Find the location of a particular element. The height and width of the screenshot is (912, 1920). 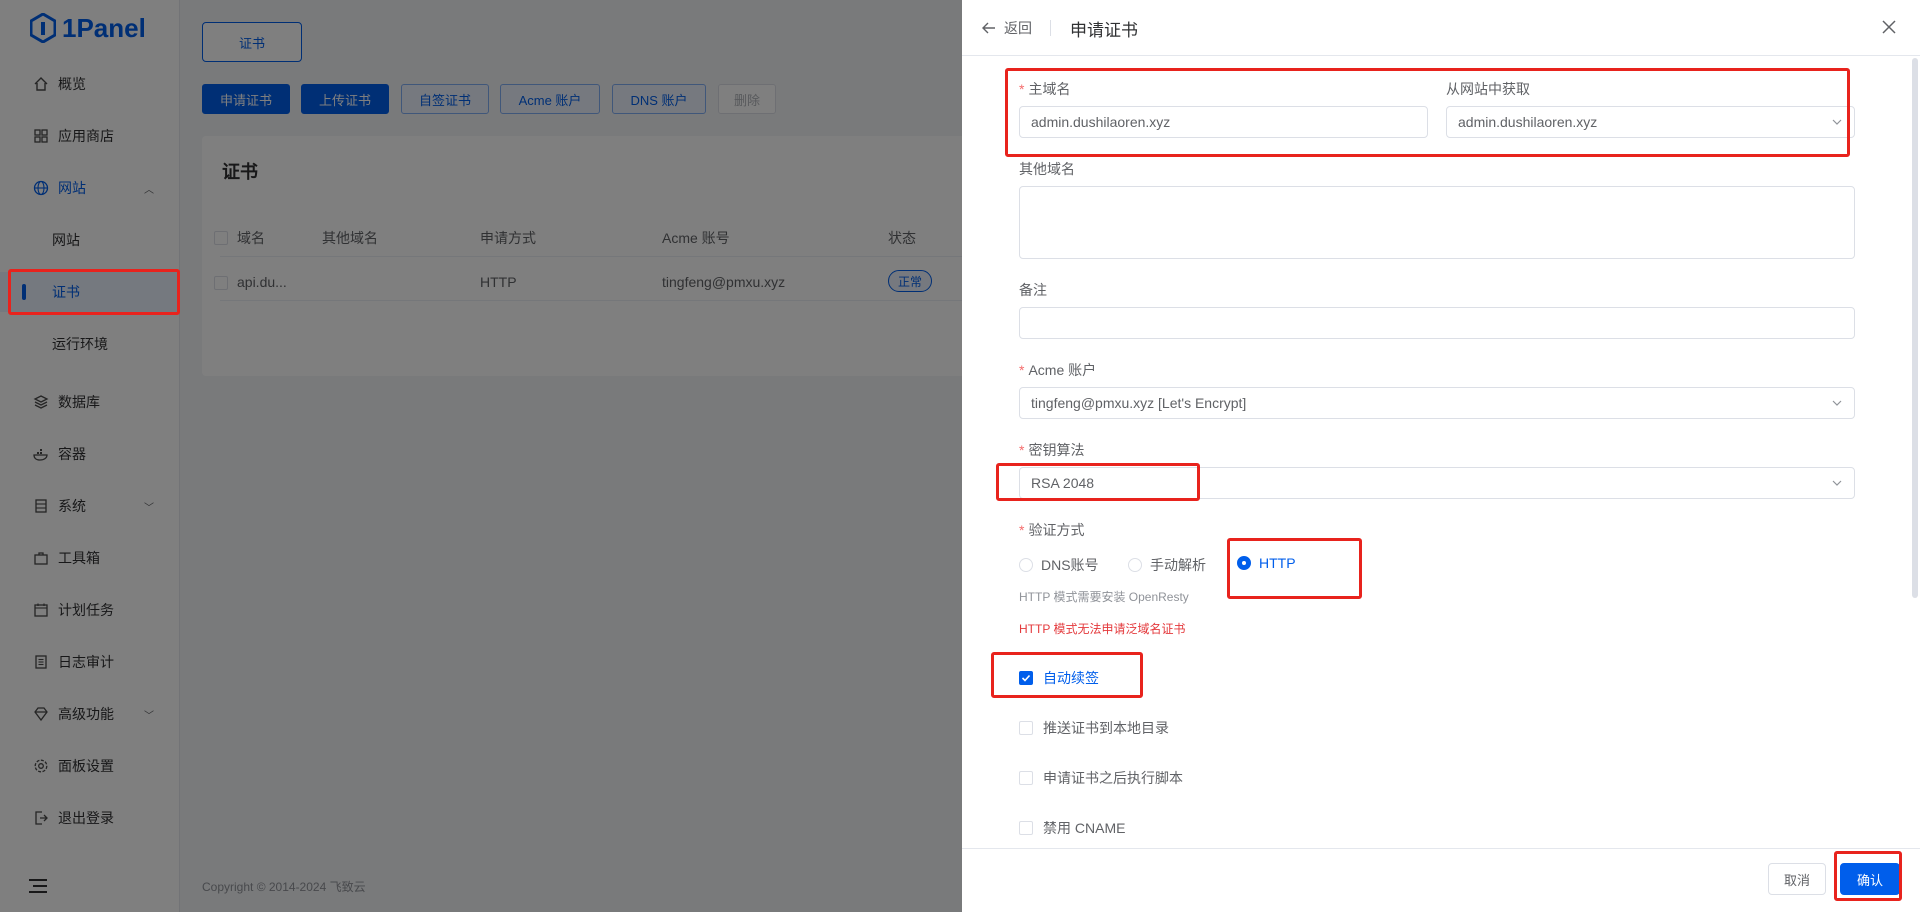

cancel-button: 取消 is located at coordinates (1797, 879).